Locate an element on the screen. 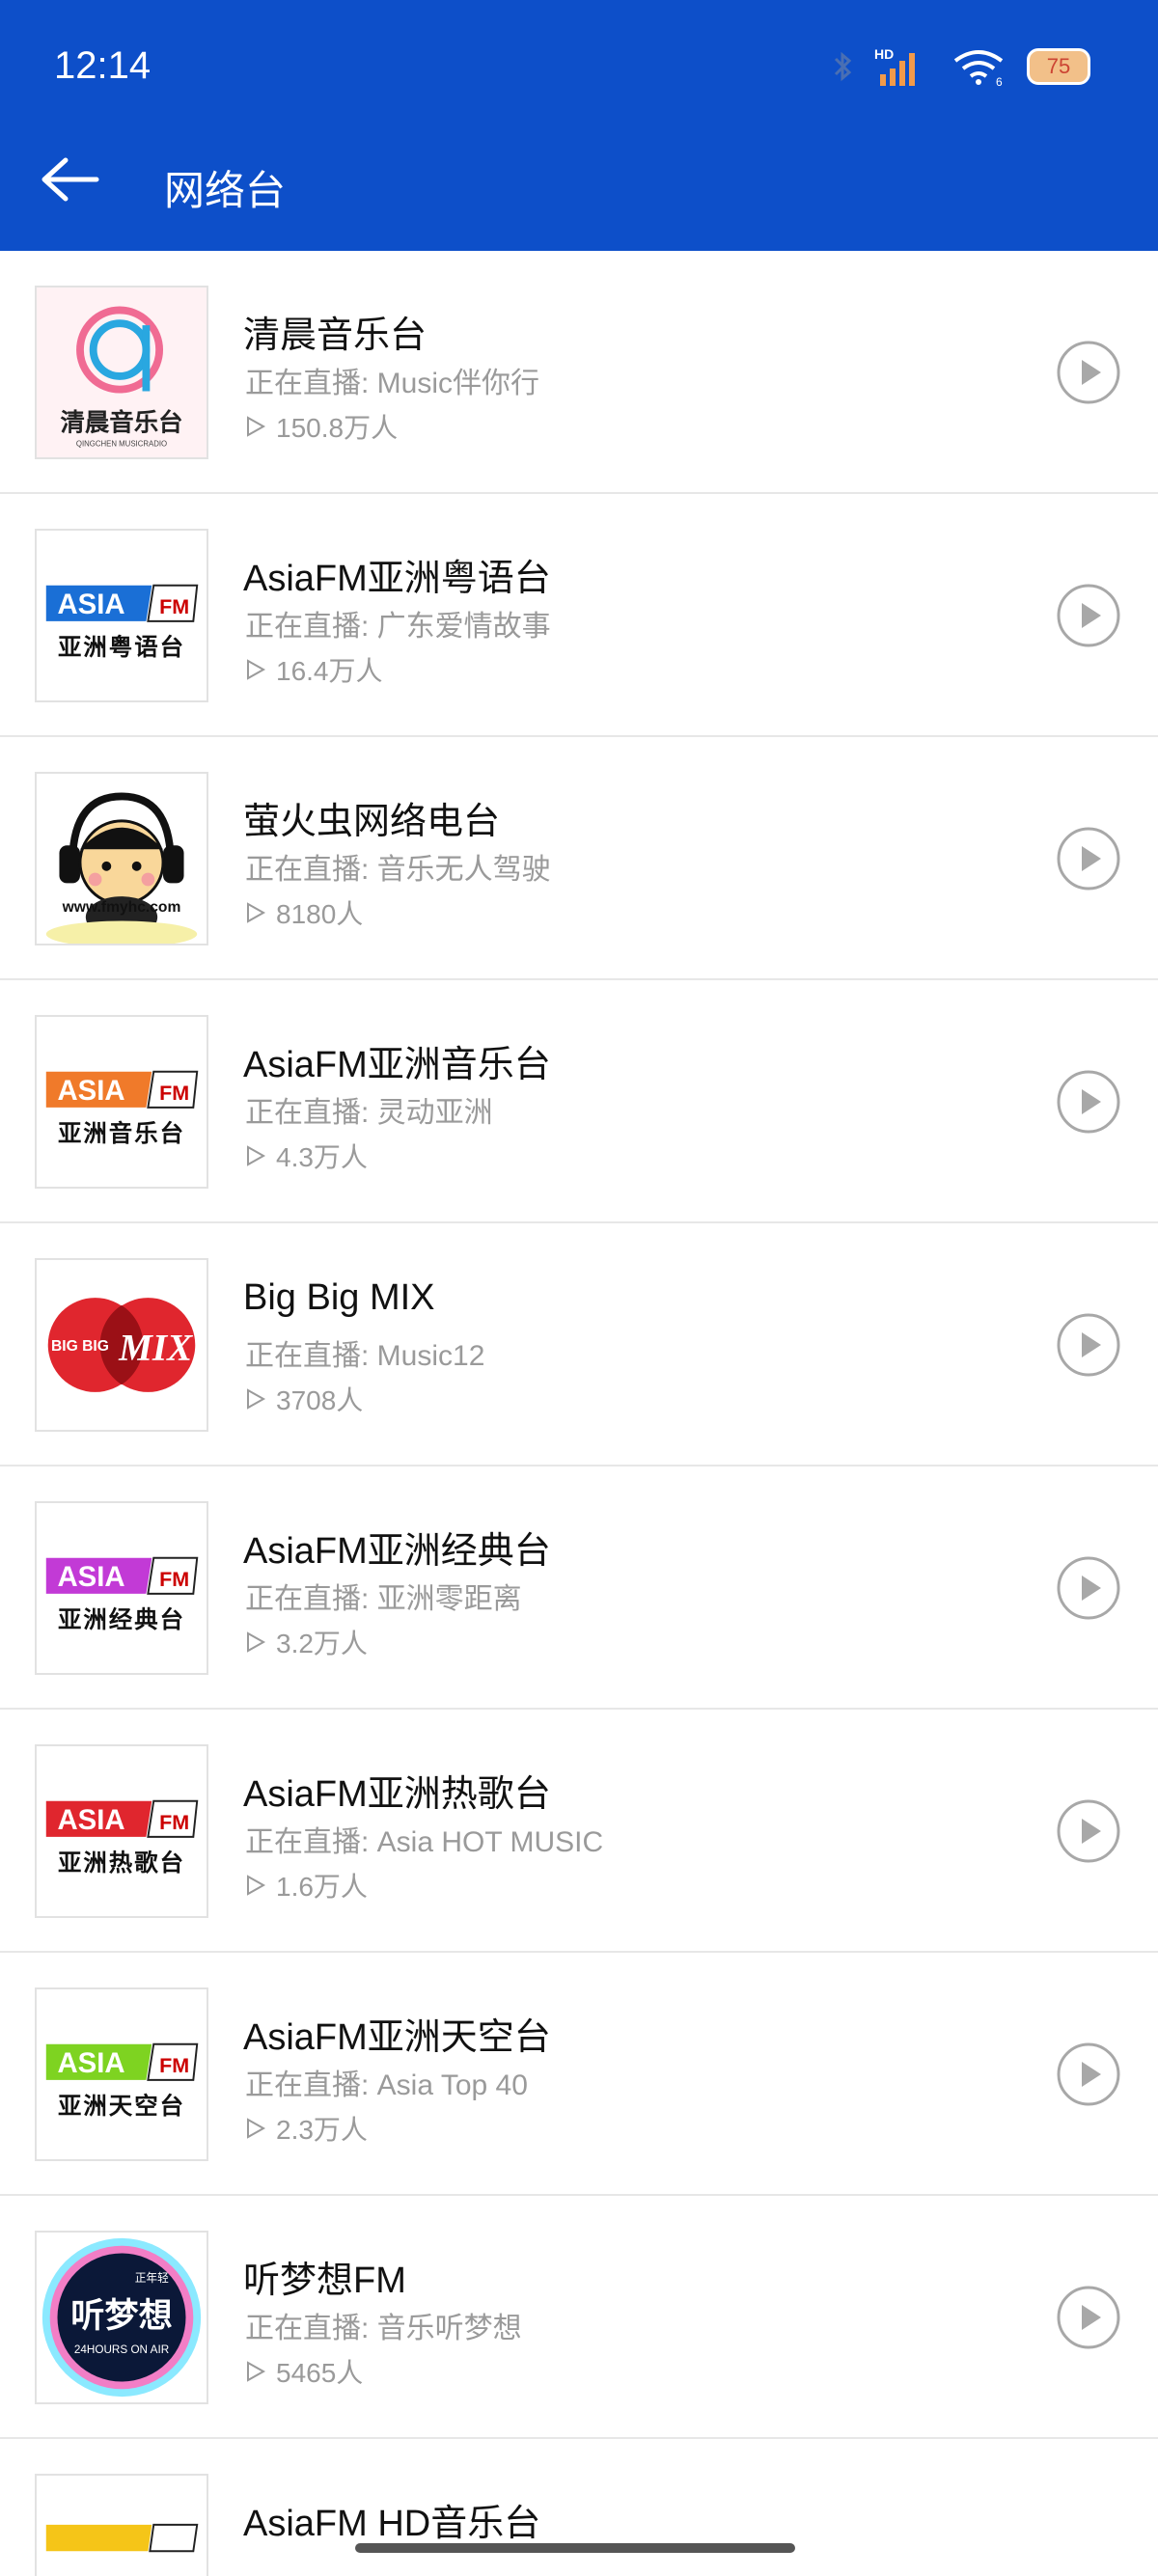 The height and width of the screenshot is (2576, 1158). station-name: Big Big MIX is located at coordinates (339, 1298).